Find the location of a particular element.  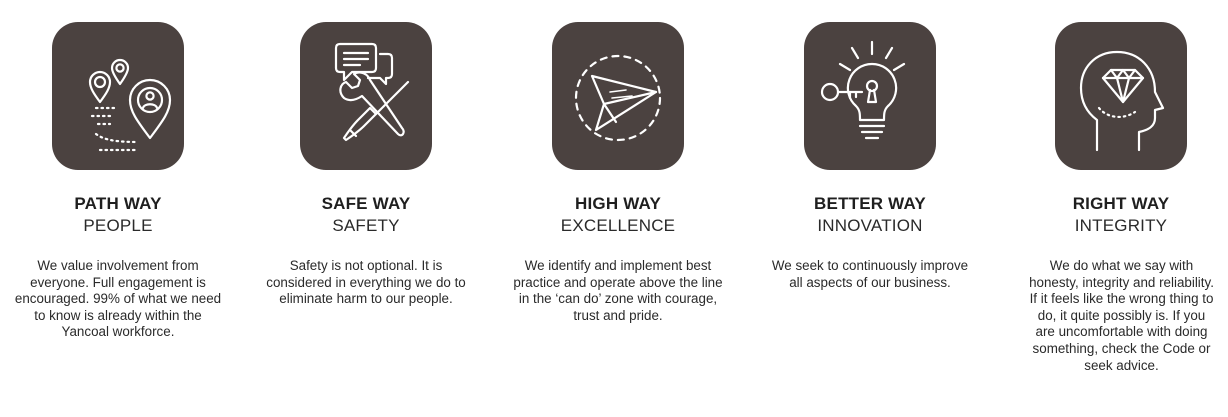

map-pins-path-icon is located at coordinates (118, 96).